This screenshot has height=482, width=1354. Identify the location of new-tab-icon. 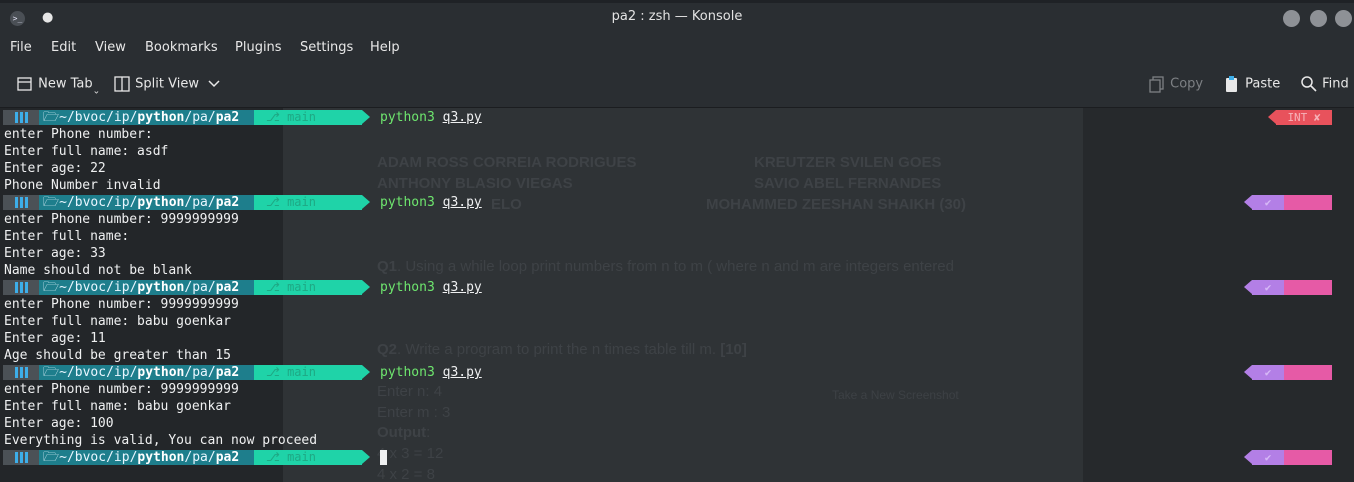
(24, 84).